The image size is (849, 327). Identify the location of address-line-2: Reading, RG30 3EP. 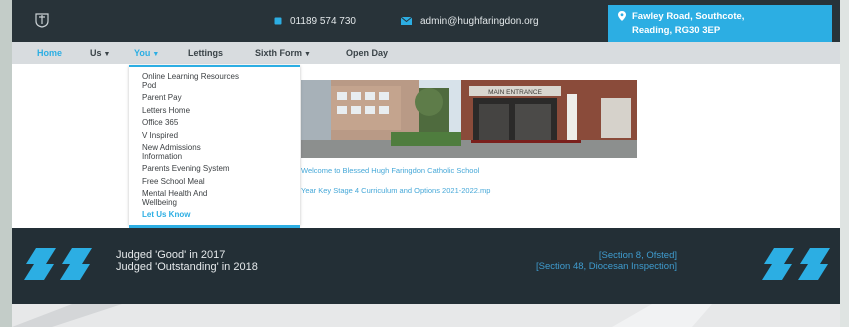
(676, 30).